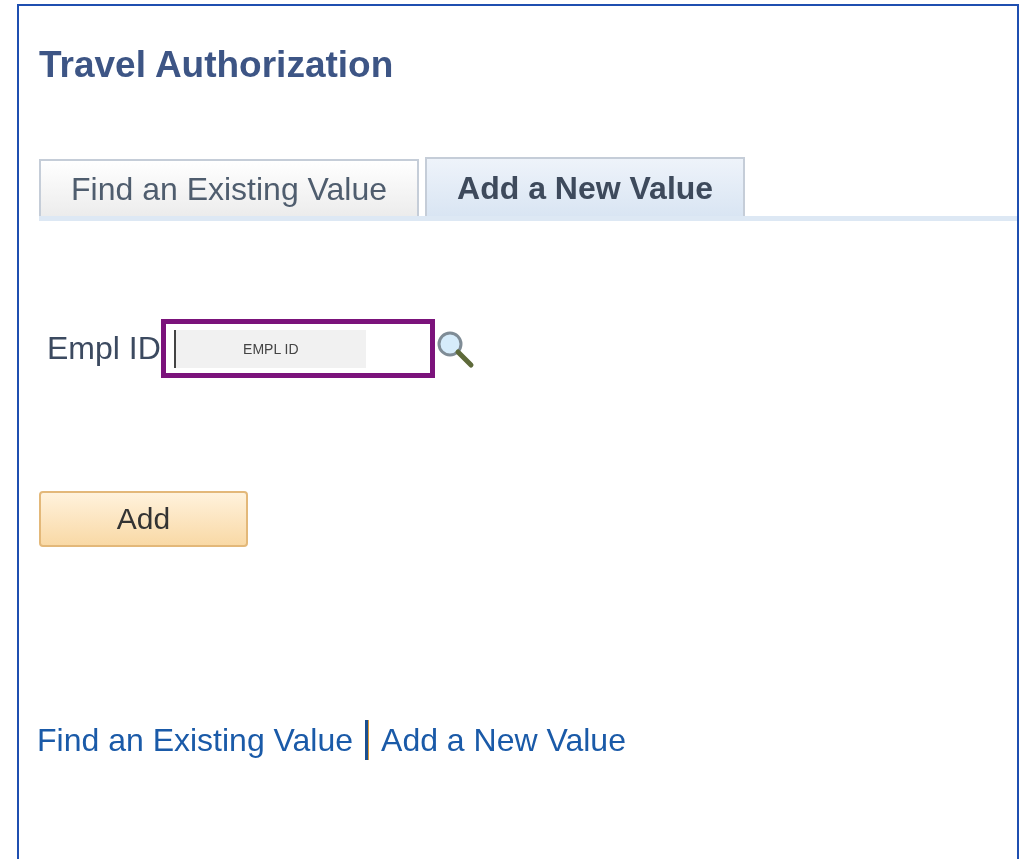  What do you see at coordinates (195, 740) in the screenshot?
I see `link: Find an Existing Value` at bounding box center [195, 740].